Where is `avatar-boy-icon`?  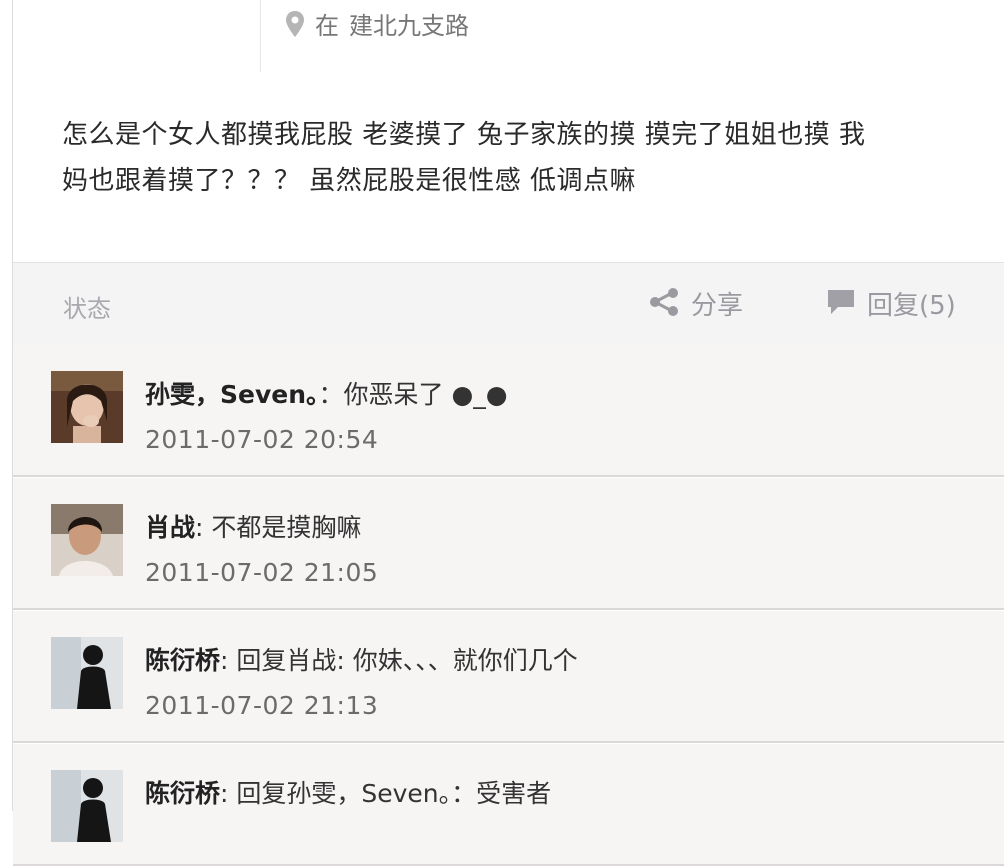 avatar-boy-icon is located at coordinates (87, 540).